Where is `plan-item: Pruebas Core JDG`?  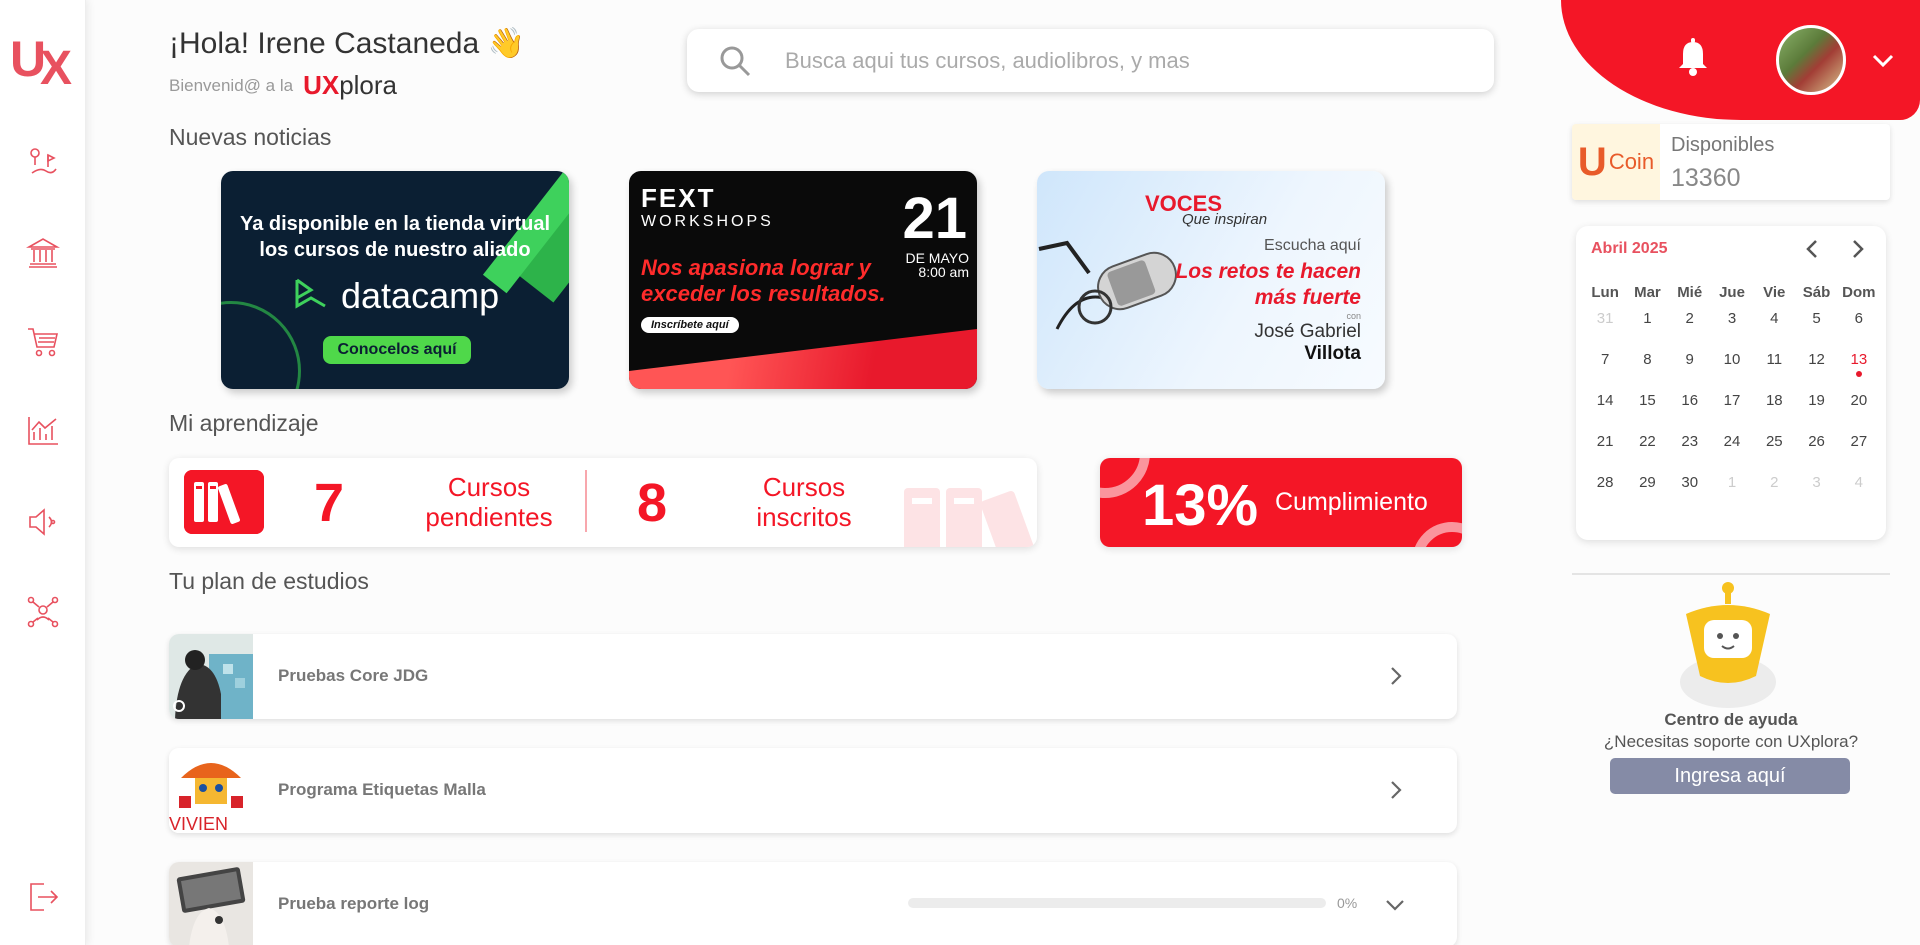 plan-item: Pruebas Core JDG is located at coordinates (813, 676).